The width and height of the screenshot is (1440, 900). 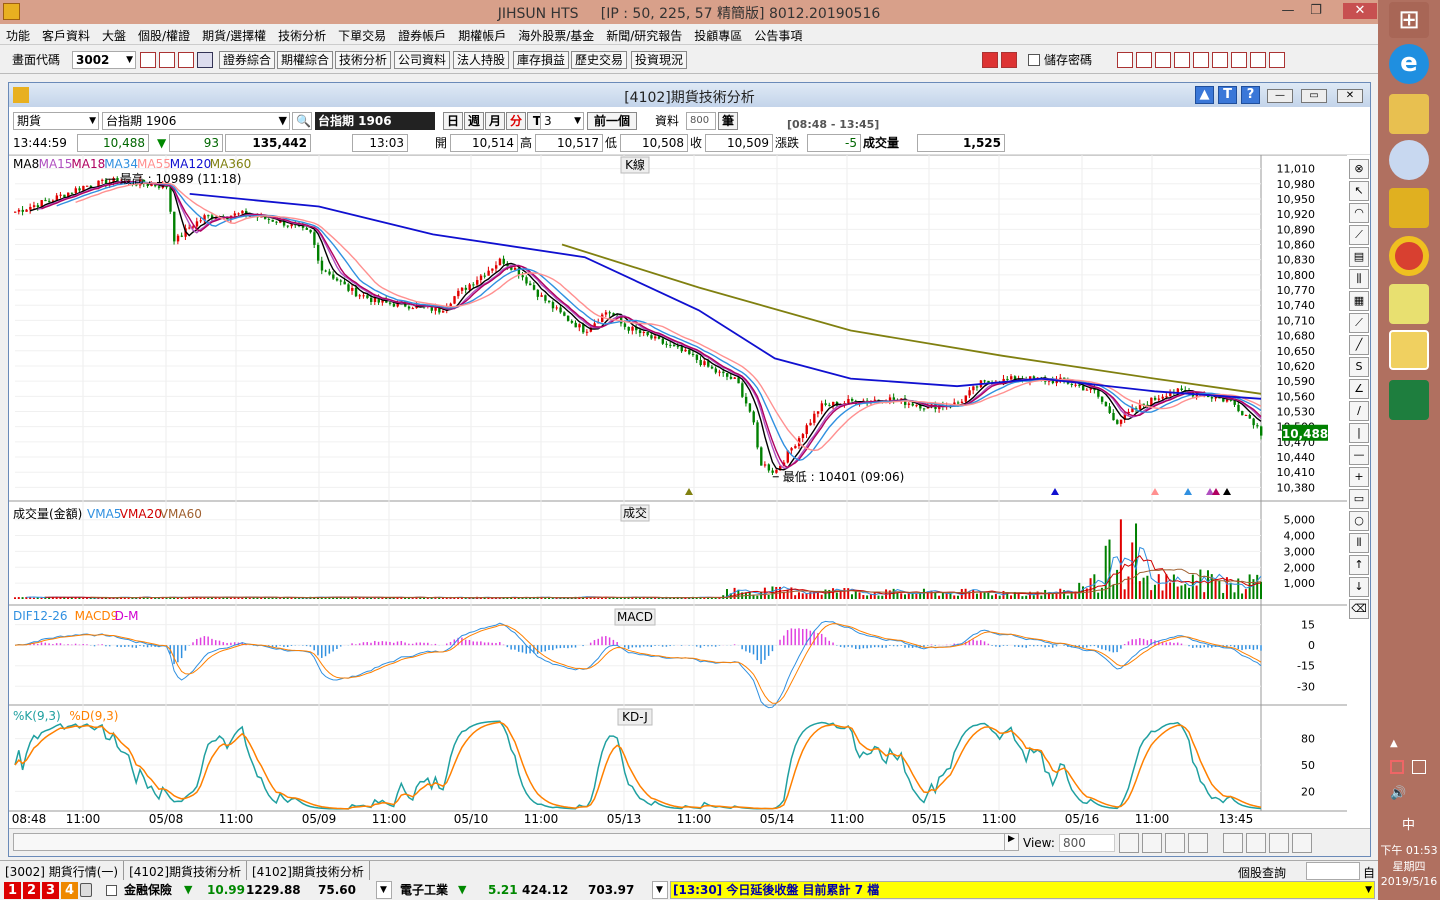 I want to click on drawing-tool-icon: ▦, so click(x=1359, y=301).